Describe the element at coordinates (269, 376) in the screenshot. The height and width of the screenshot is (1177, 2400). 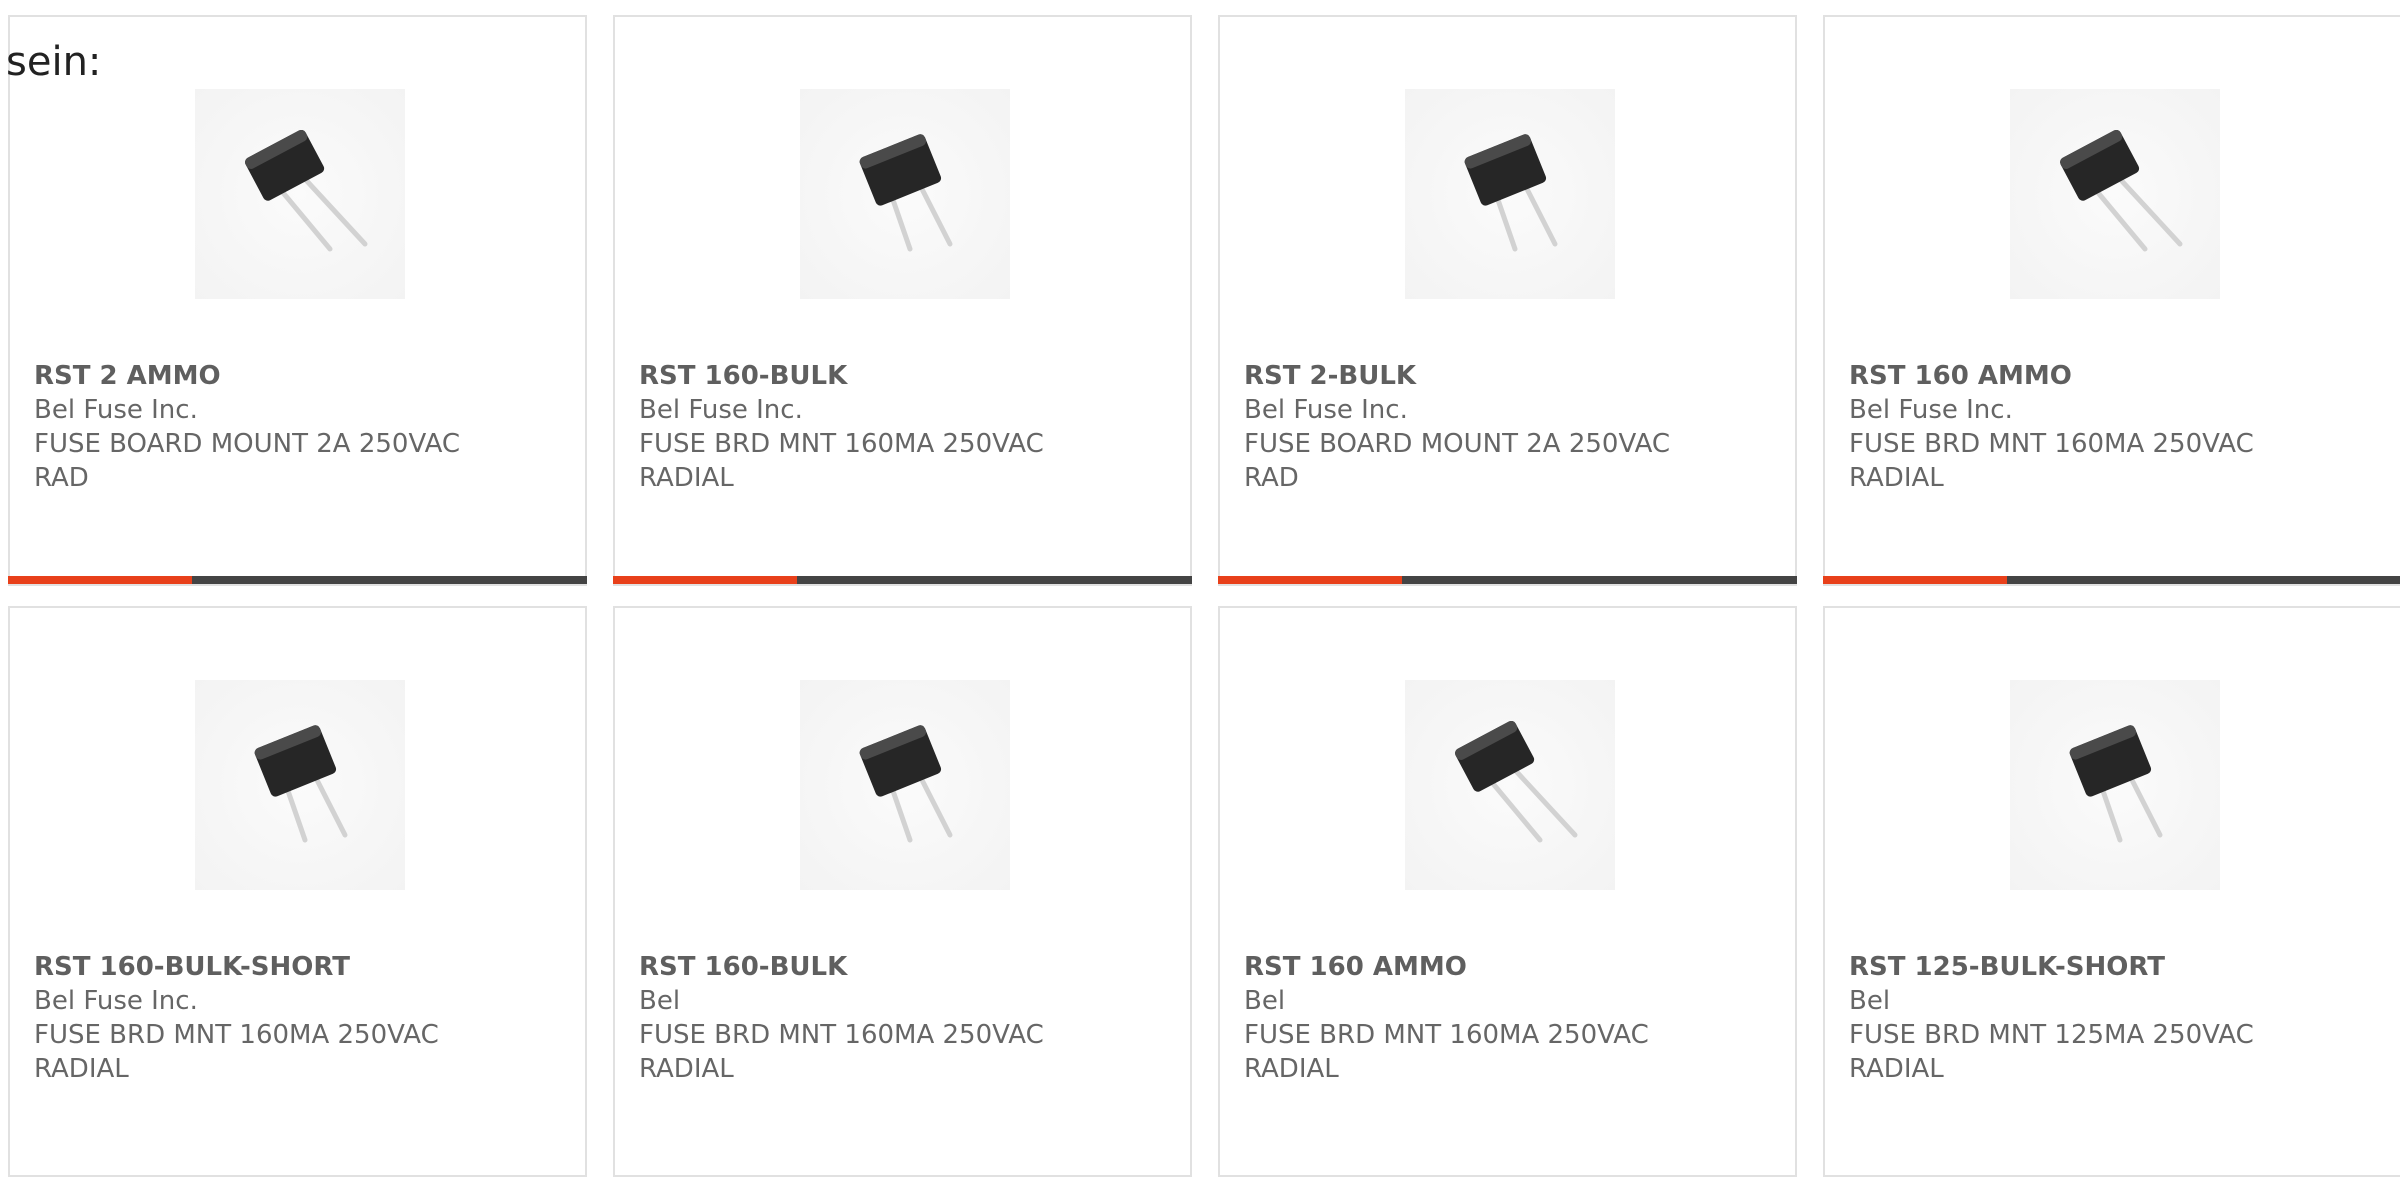
I see `part-number: RST 2 AMMO` at that location.